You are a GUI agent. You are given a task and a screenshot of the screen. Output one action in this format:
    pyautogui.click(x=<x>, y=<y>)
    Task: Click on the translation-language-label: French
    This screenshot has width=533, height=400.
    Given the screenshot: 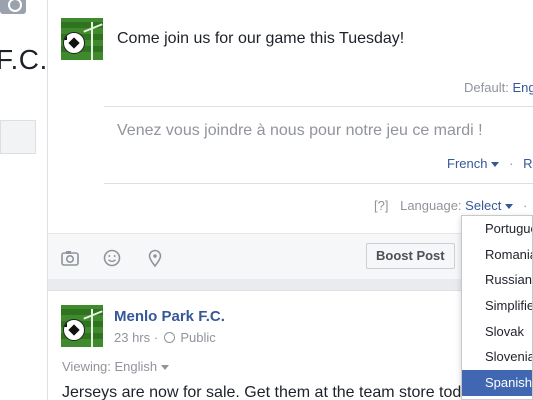 What is the action you would take?
    pyautogui.click(x=467, y=163)
    